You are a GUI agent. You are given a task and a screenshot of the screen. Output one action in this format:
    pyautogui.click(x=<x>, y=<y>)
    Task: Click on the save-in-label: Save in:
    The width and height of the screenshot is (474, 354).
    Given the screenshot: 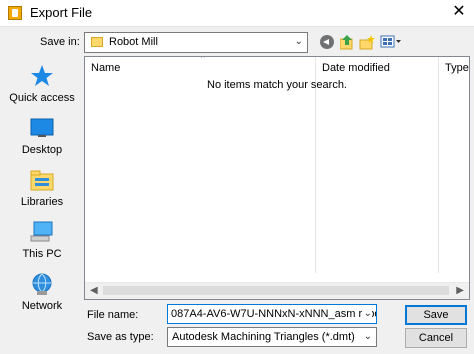 What is the action you would take?
    pyautogui.click(x=60, y=42)
    